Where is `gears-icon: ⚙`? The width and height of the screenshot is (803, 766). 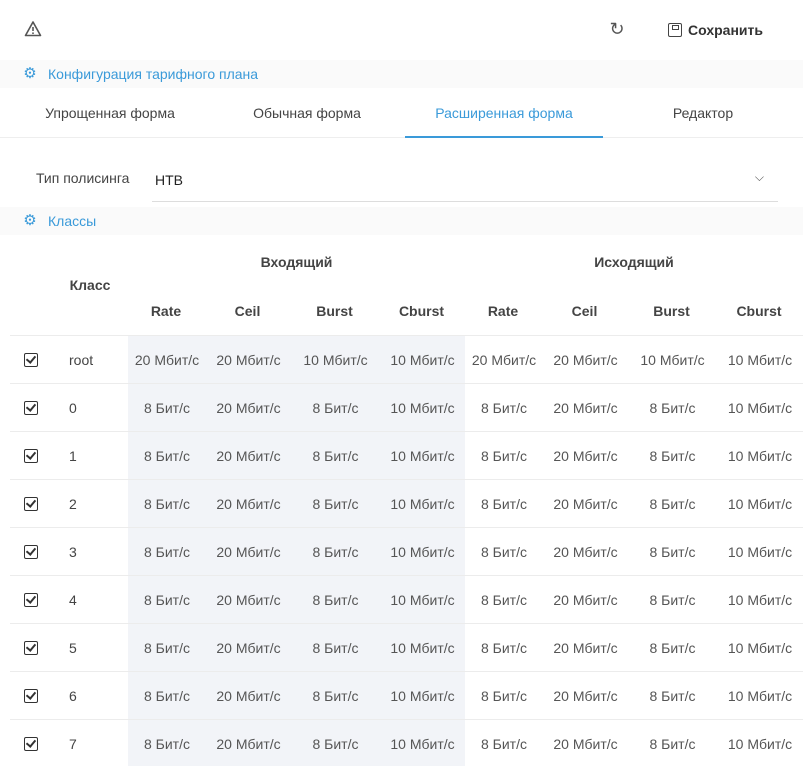 gears-icon: ⚙ is located at coordinates (30, 220).